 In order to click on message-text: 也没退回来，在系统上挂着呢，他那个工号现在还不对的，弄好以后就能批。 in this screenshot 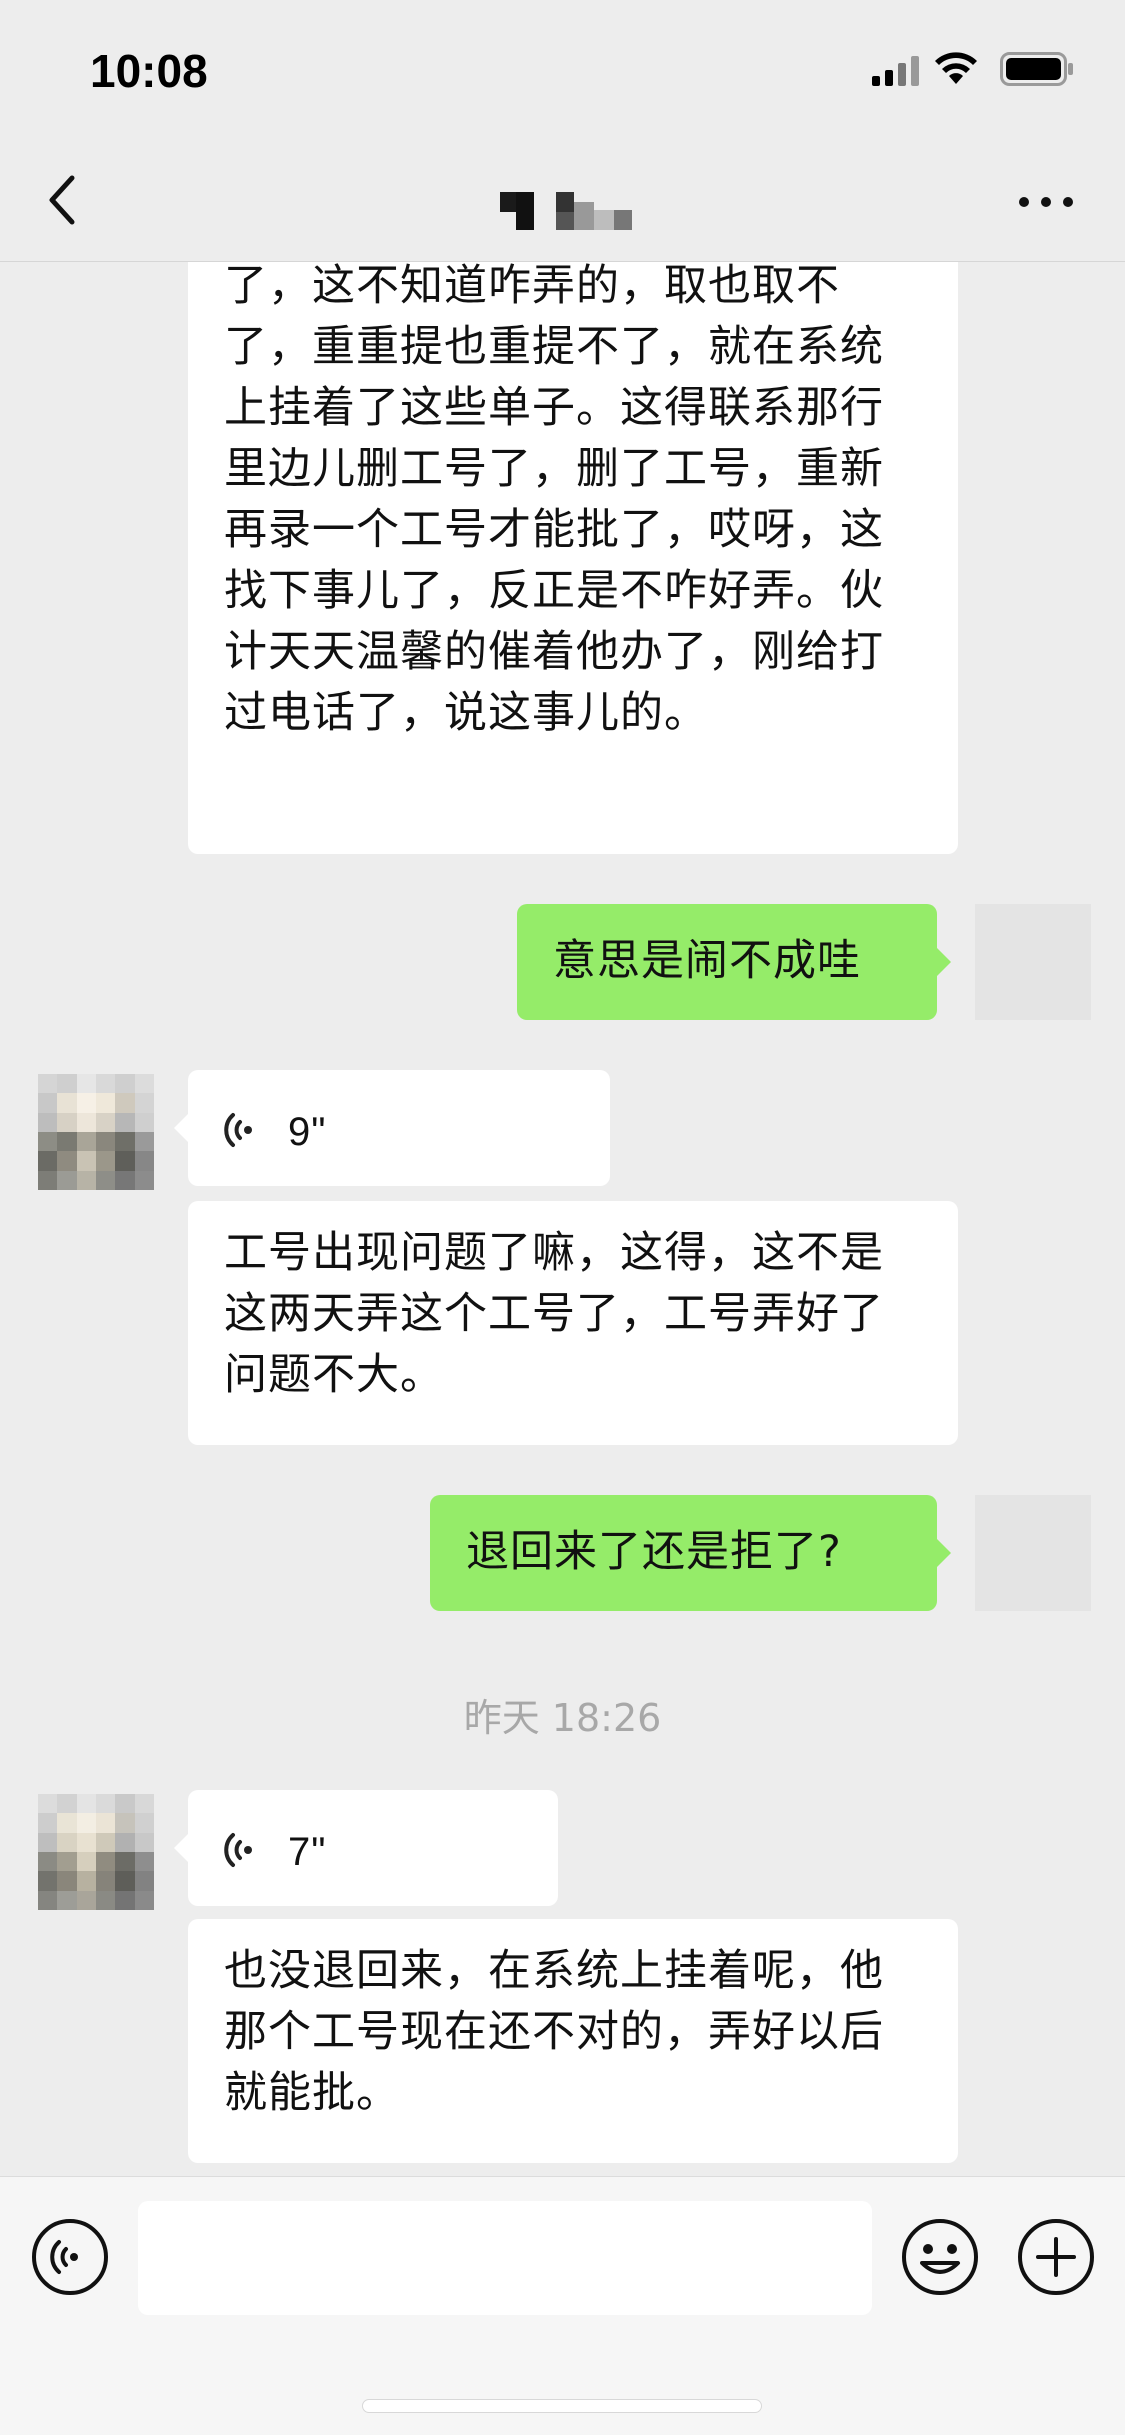, I will do `click(554, 2032)`.